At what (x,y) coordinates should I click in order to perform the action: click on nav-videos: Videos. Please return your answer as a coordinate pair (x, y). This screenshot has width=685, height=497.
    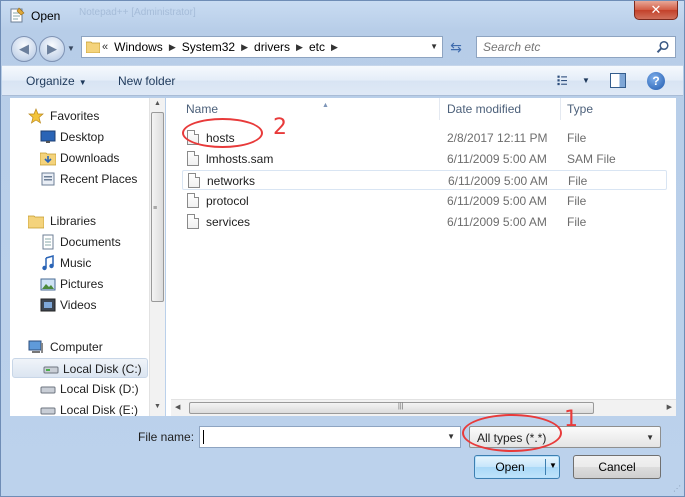
    Looking at the image, I should click on (80, 305).